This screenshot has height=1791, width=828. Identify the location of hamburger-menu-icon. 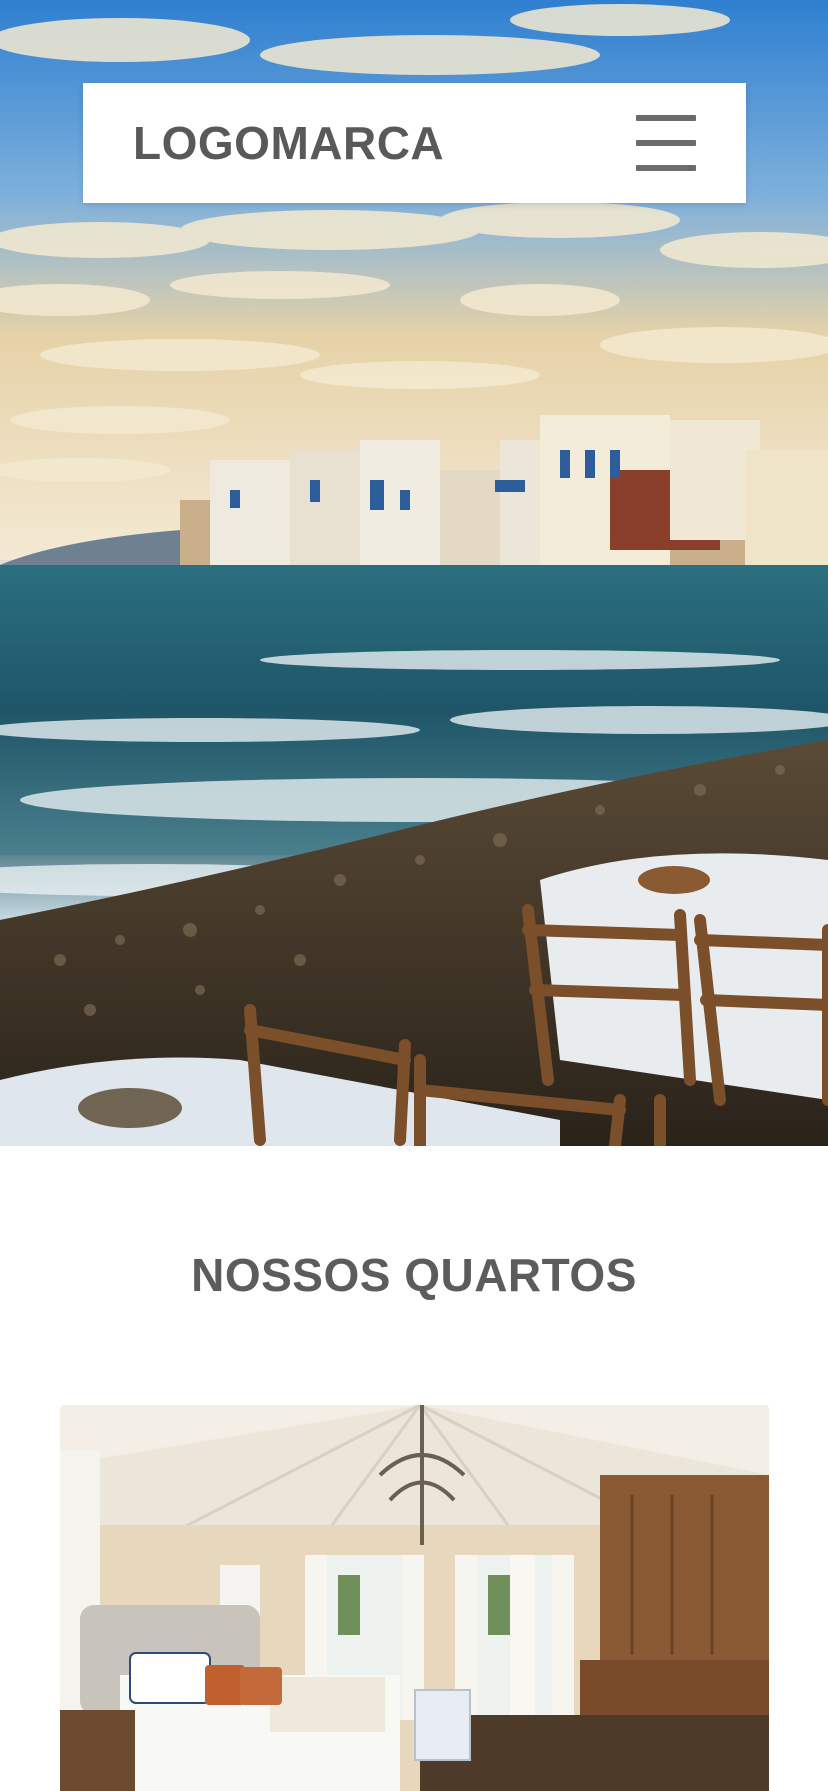
(666, 143).